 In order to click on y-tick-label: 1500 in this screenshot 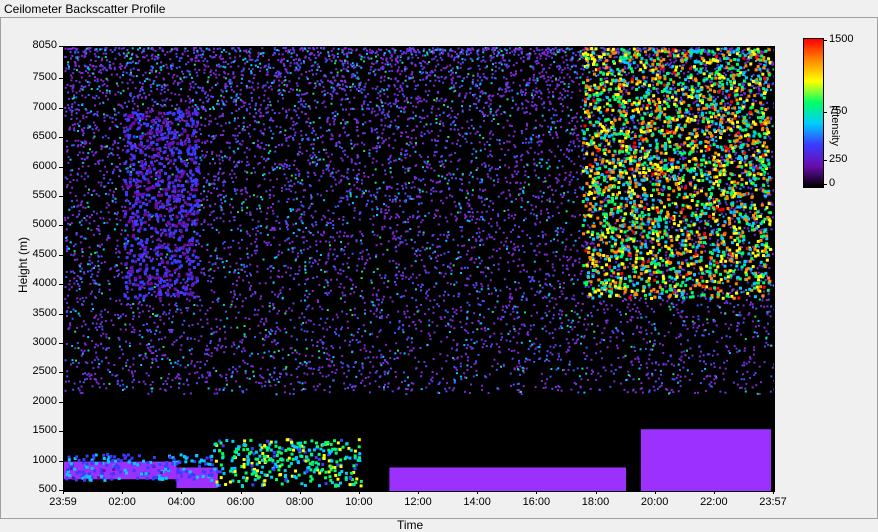, I will do `click(33, 430)`.